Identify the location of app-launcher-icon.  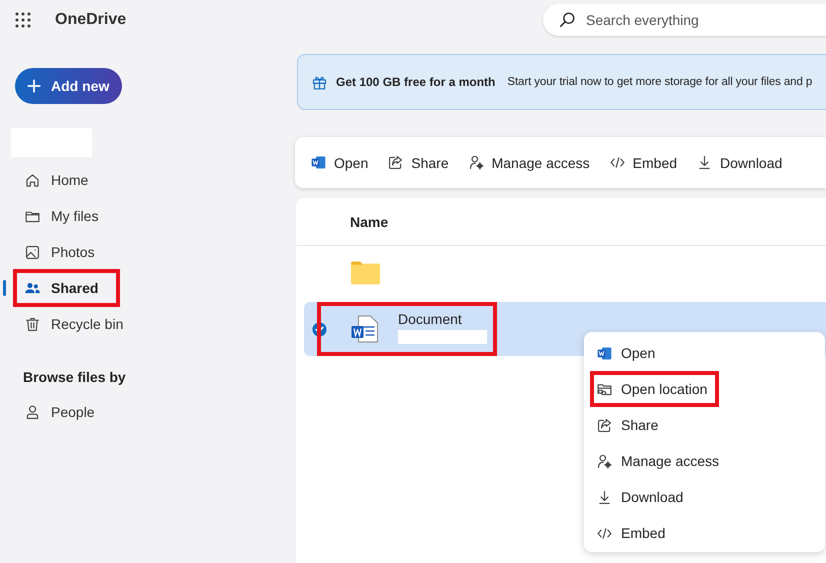
(23, 20).